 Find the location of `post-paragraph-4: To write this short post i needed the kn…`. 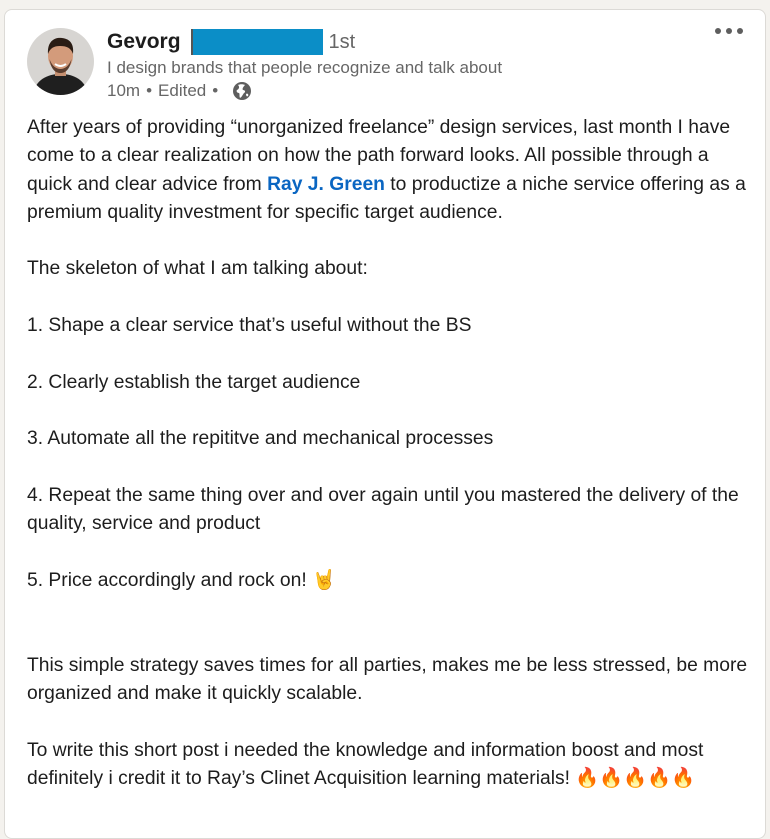

post-paragraph-4: To write this short post i needed the kn… is located at coordinates (365, 764).